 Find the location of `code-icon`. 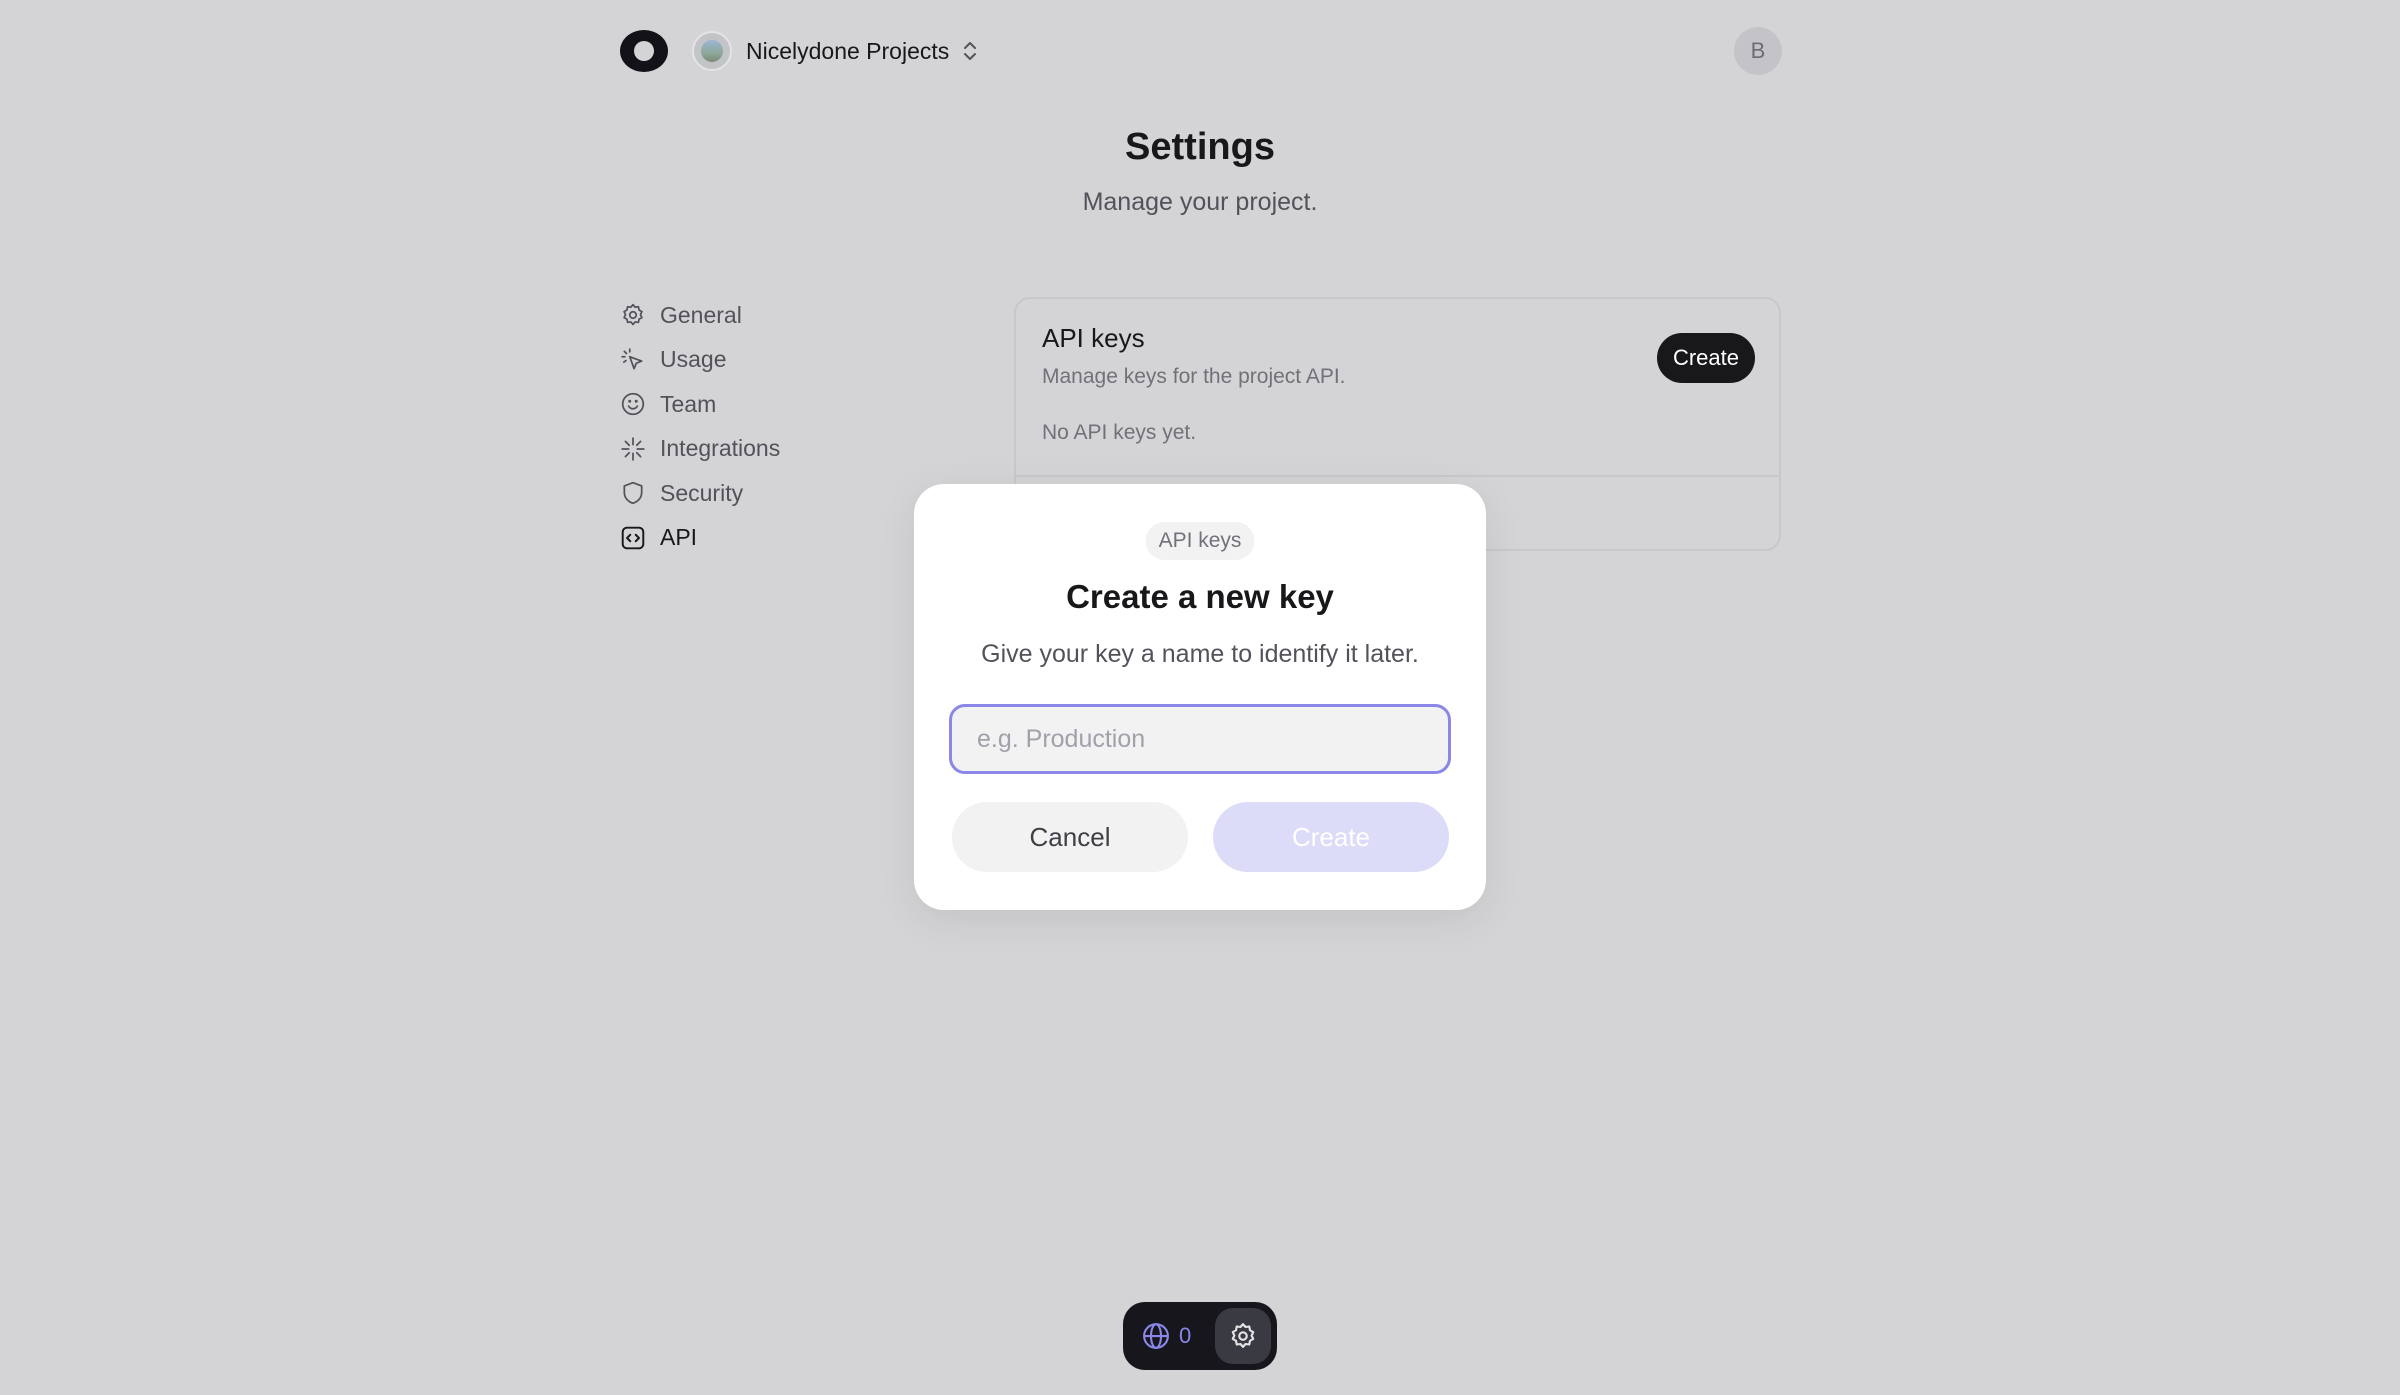

code-icon is located at coordinates (633, 538).